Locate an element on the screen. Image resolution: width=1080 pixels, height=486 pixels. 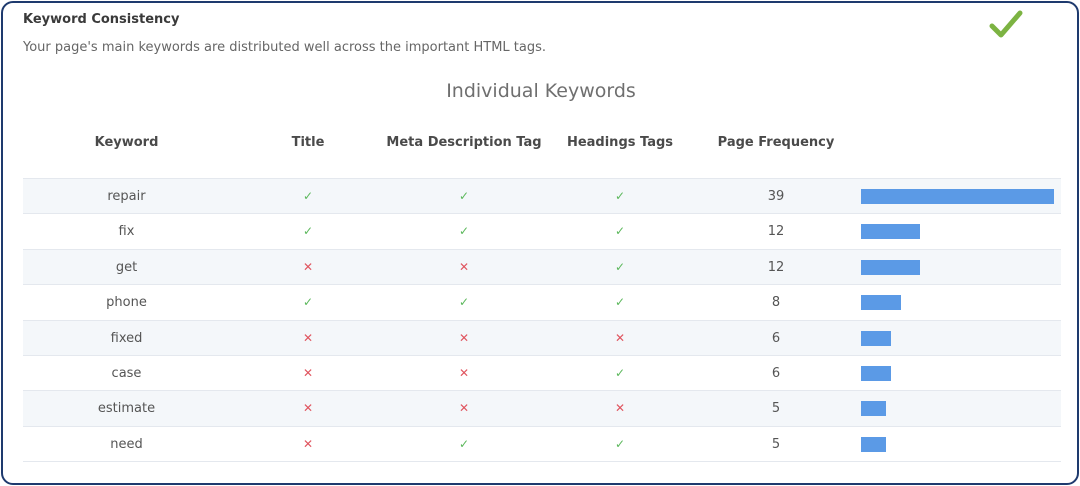
card-title: Keyword Consistency is located at coordinates (101, 19).